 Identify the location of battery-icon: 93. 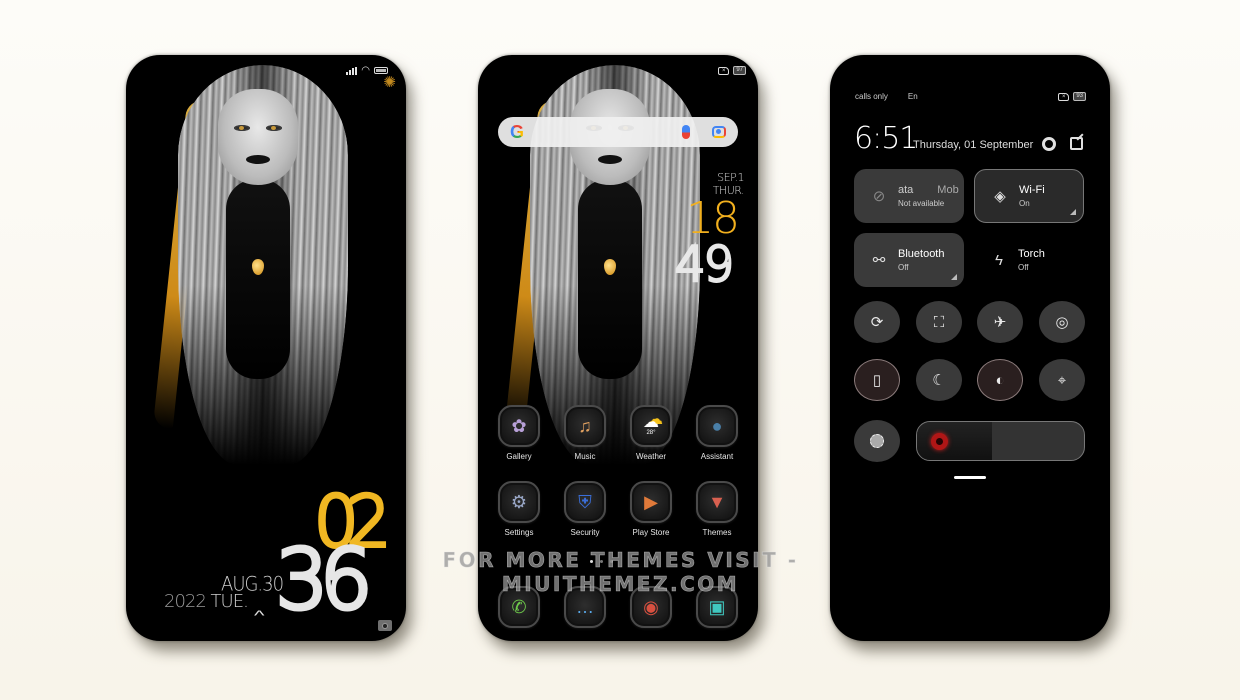
(1079, 96).